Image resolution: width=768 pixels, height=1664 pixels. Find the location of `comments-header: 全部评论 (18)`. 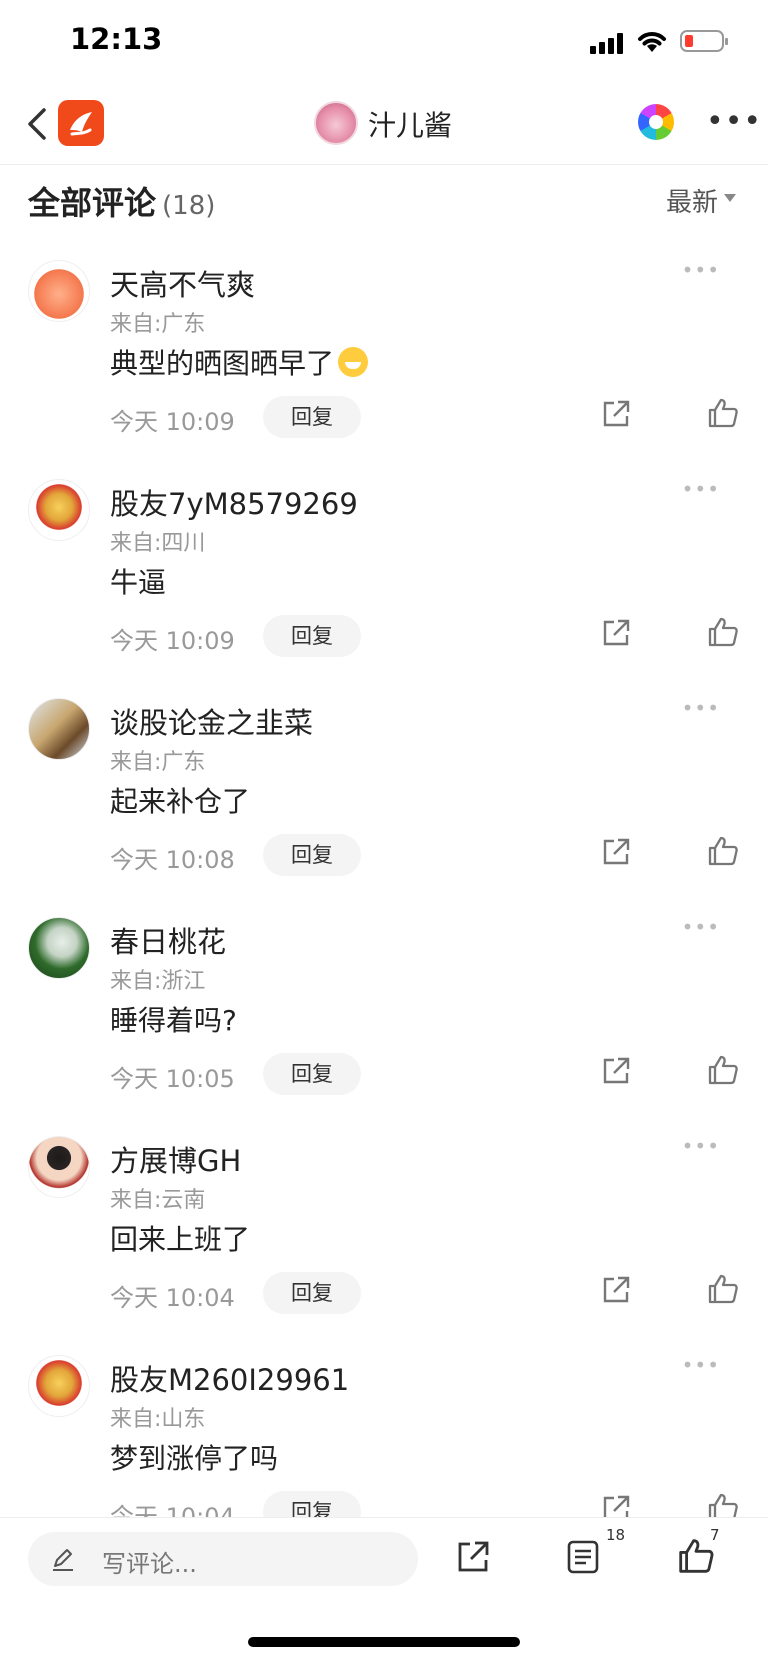

comments-header: 全部评论 (18) is located at coordinates (121, 201).